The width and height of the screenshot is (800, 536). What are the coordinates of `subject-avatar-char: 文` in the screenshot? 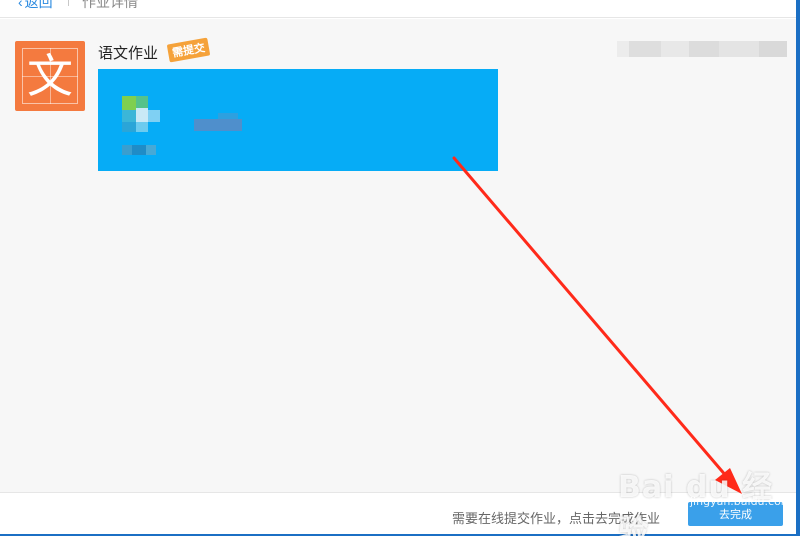 It's located at (50, 76).